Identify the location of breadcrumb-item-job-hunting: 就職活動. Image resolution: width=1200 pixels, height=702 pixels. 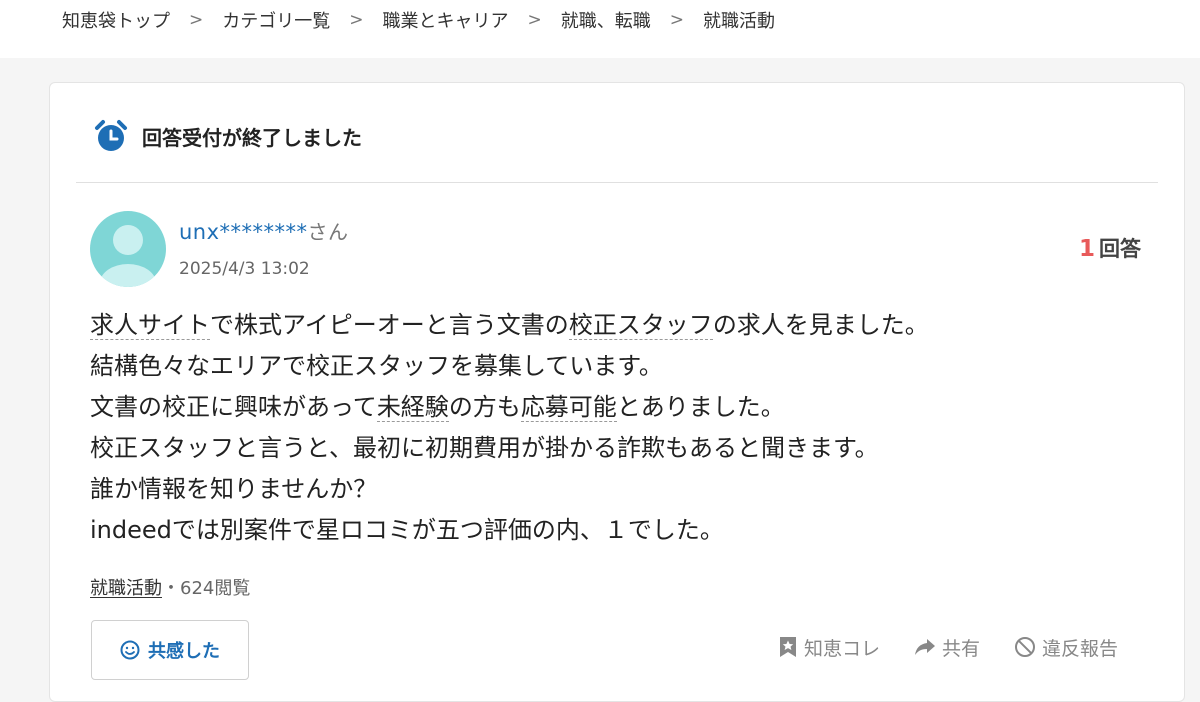
(739, 20).